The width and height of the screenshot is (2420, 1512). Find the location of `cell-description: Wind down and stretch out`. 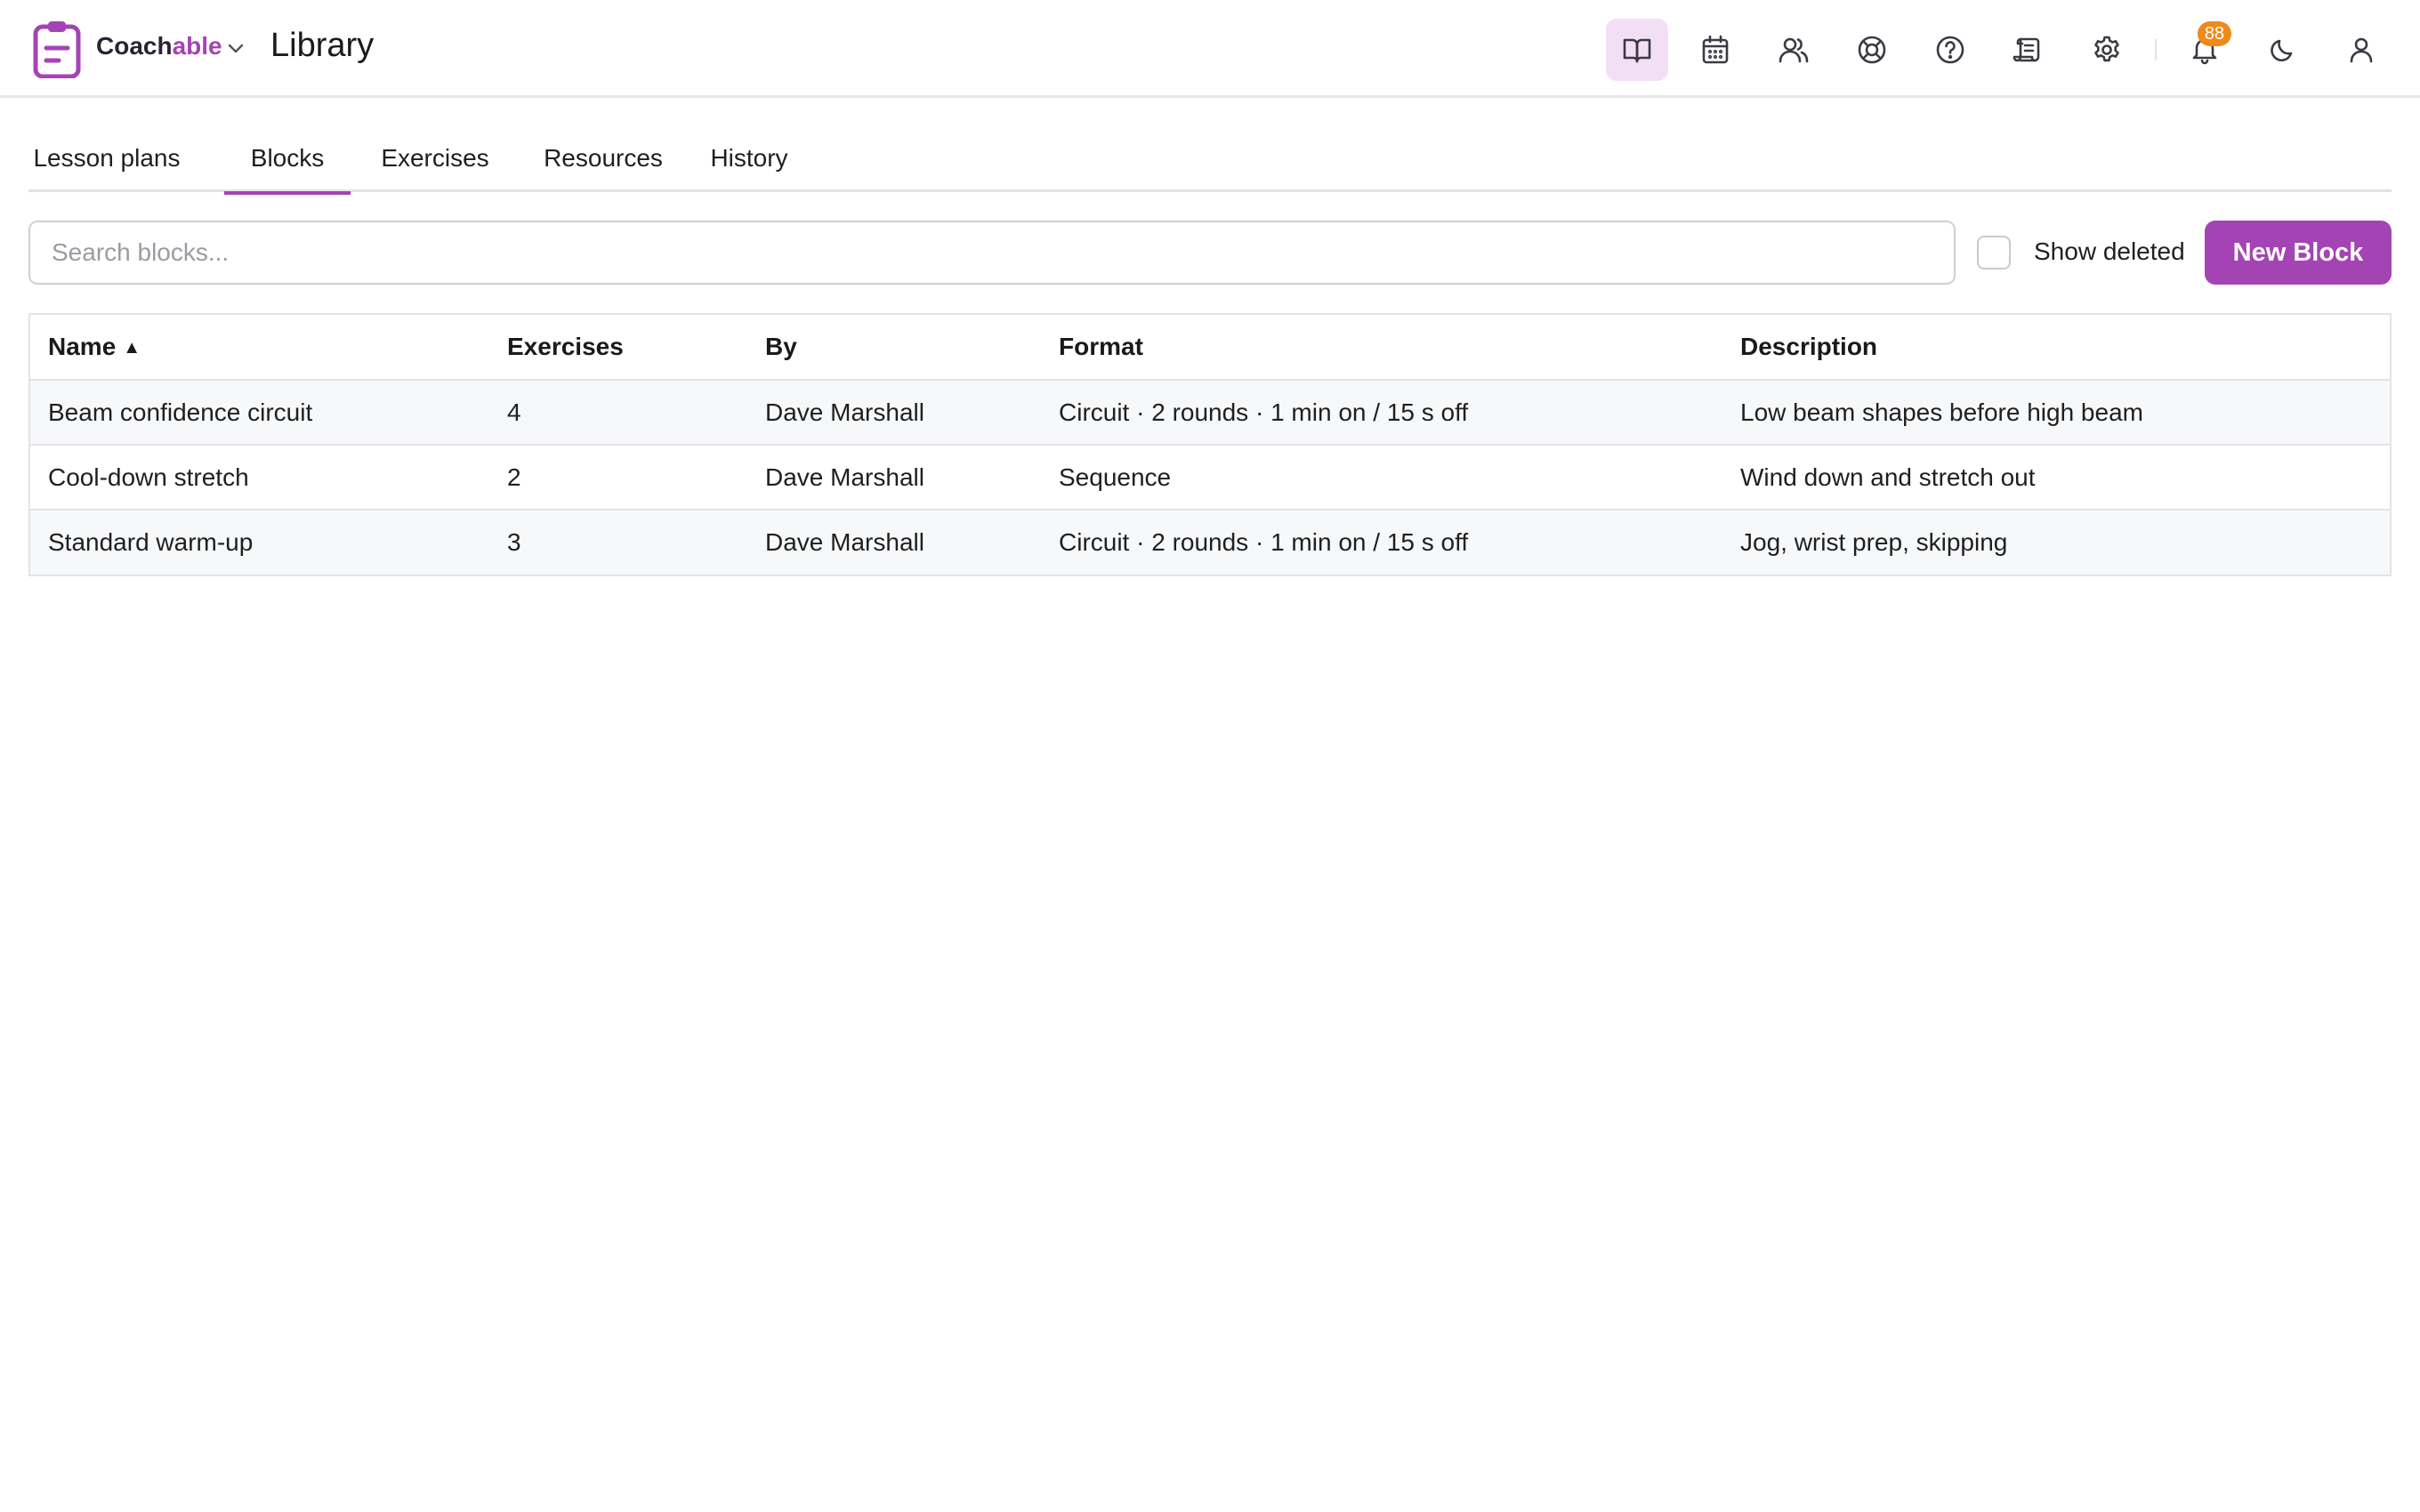

cell-description: Wind down and stretch out is located at coordinates (1888, 477).